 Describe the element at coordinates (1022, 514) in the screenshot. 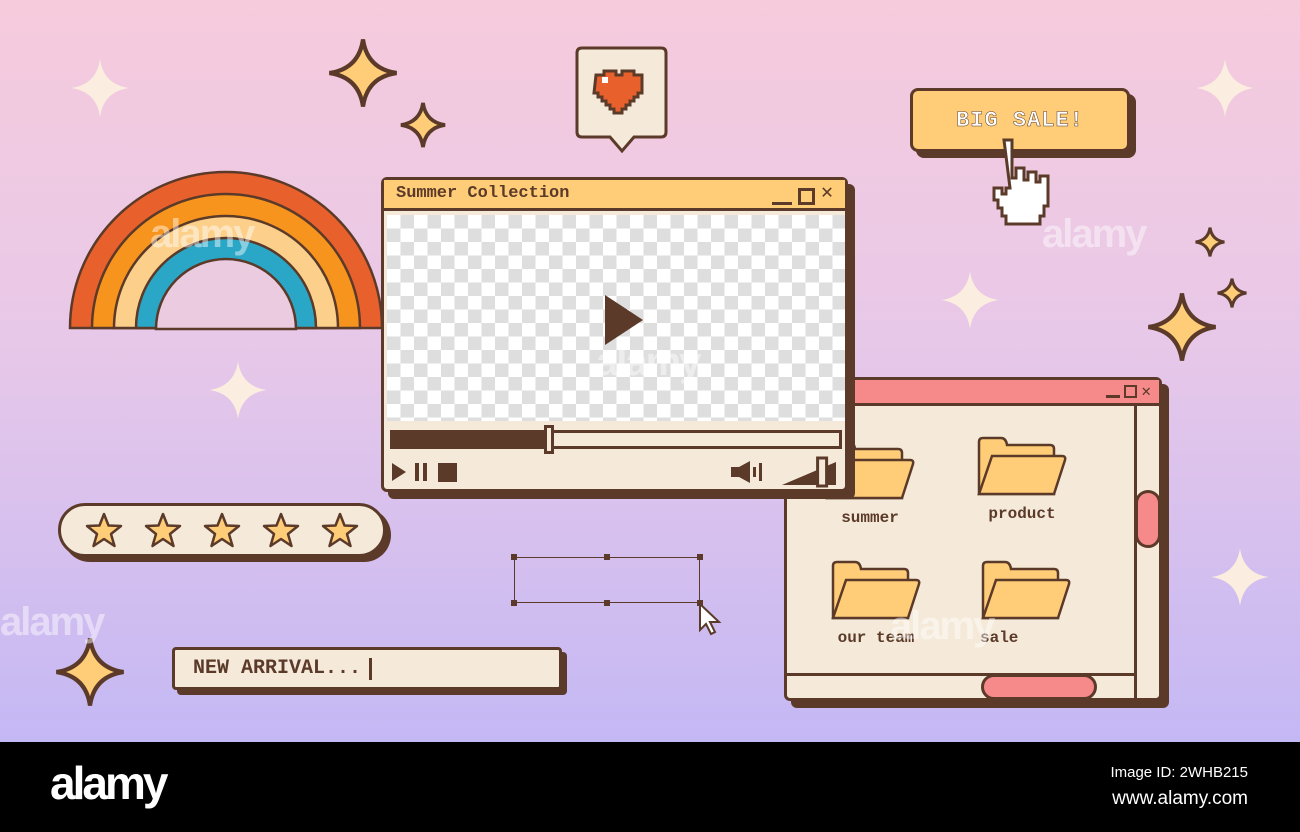

I see `folder-label: product` at that location.